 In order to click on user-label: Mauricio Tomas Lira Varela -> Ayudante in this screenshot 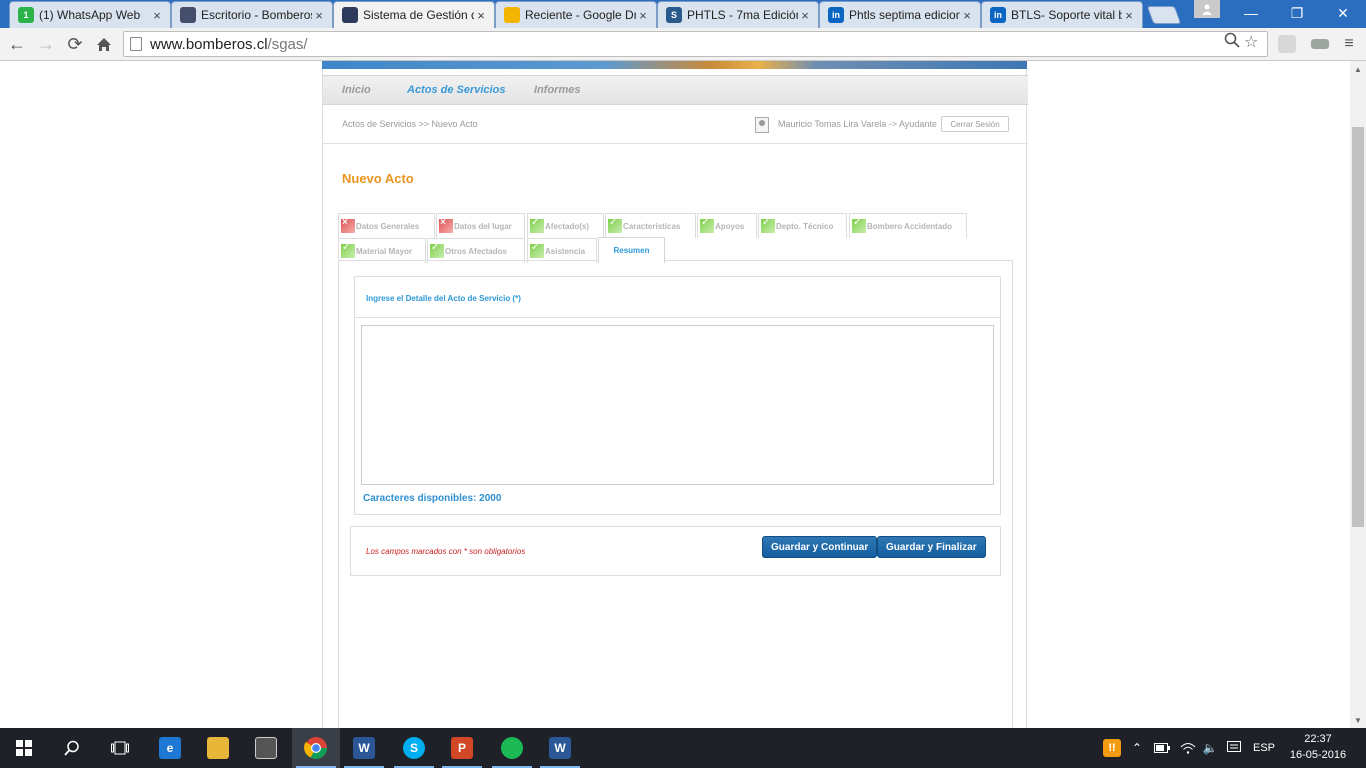, I will do `click(857, 124)`.